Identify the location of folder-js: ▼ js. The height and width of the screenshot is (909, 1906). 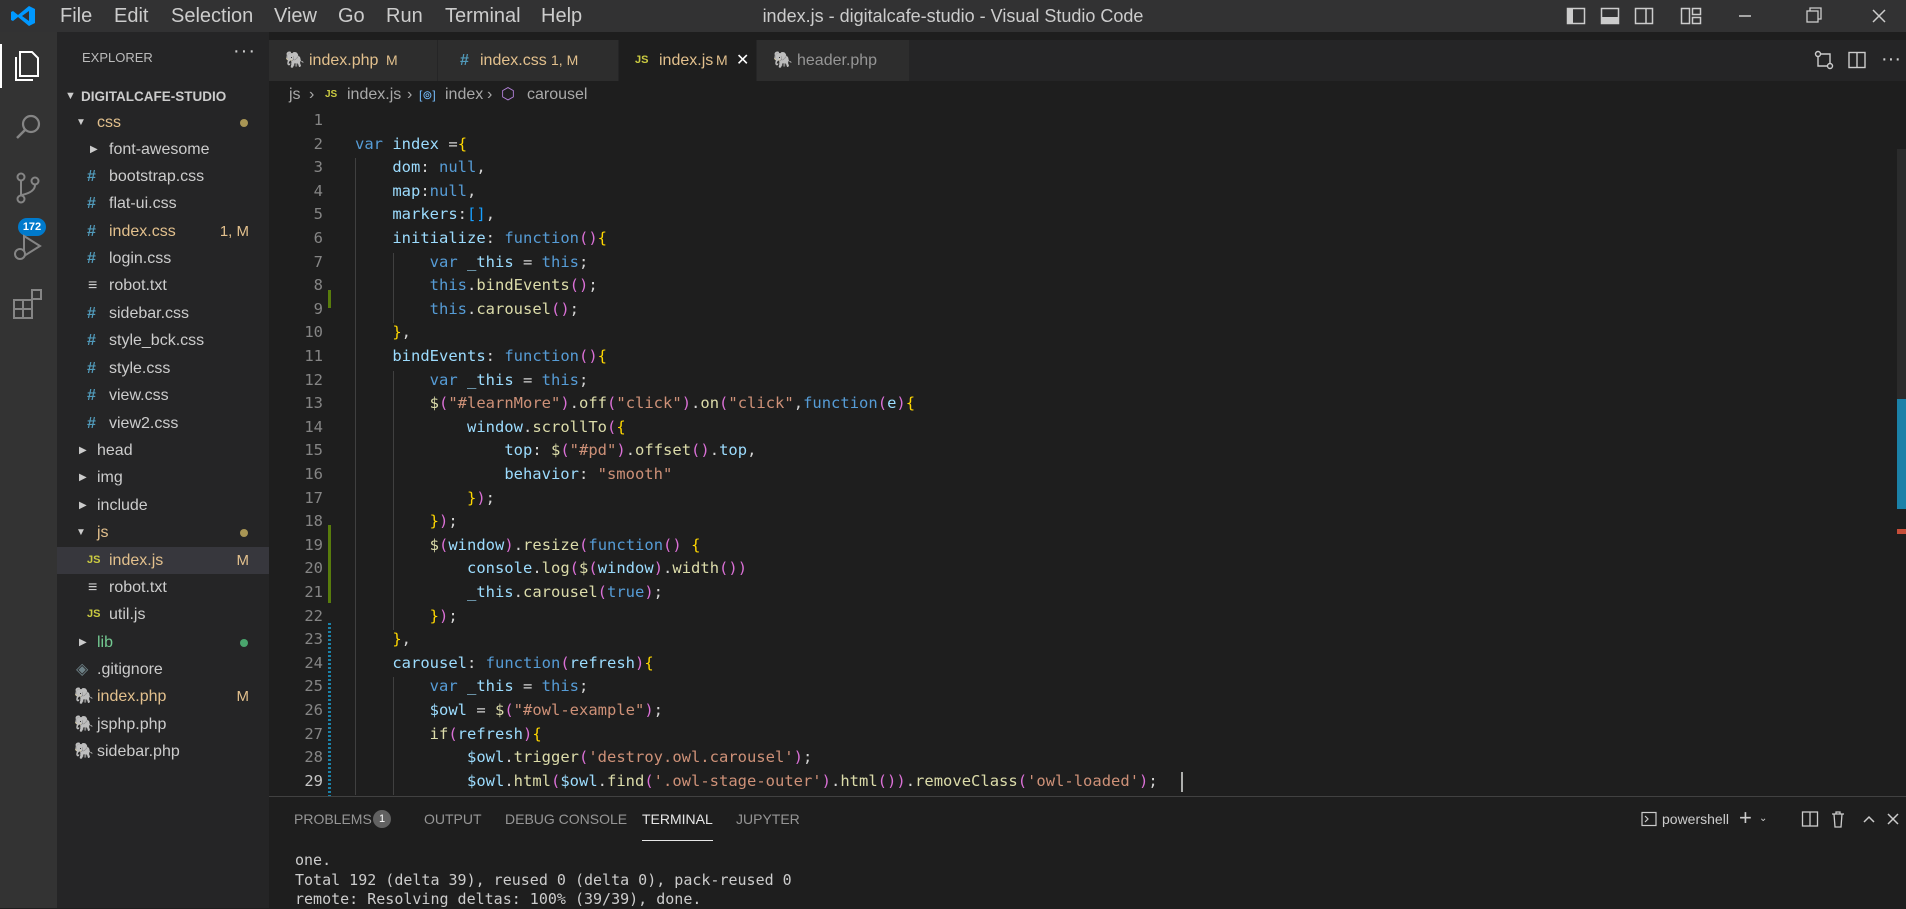
(163, 532).